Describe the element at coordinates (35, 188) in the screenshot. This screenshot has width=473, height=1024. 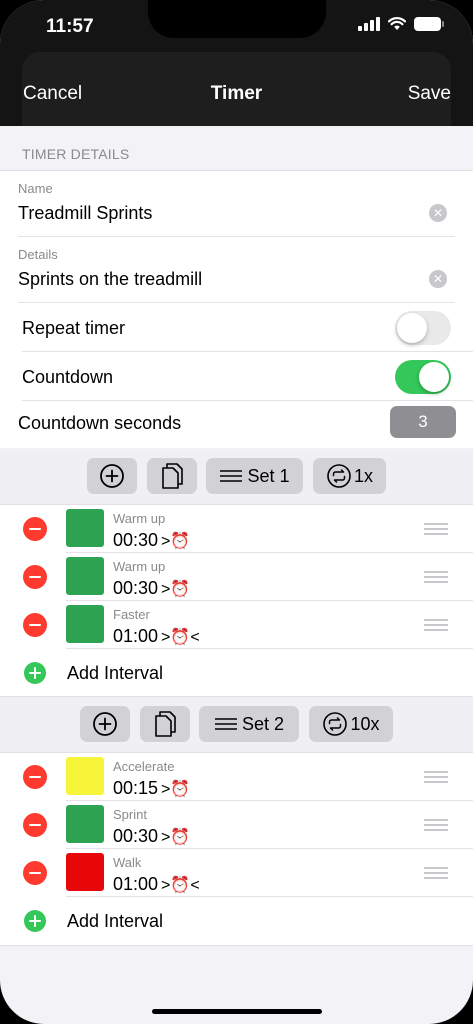
I see `name-label: Name` at that location.